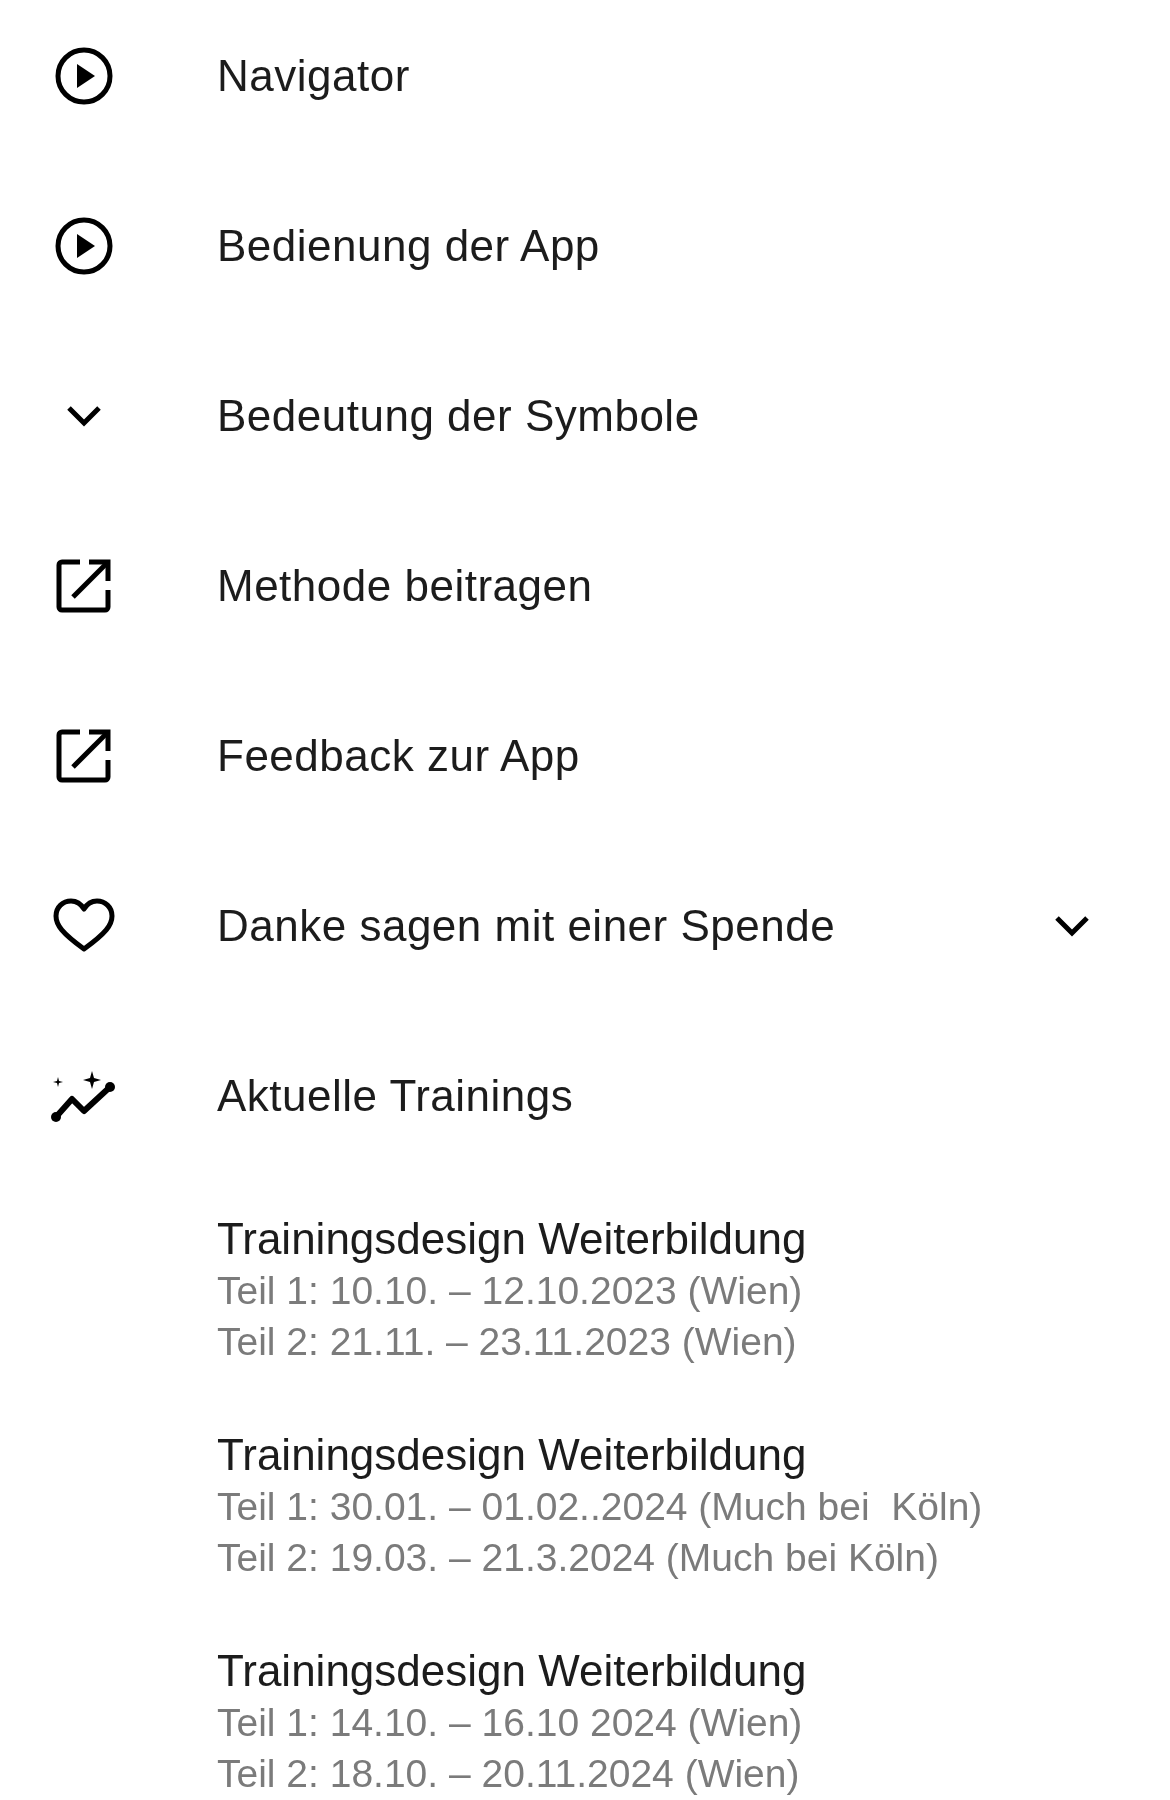 This screenshot has width=1170, height=1800. What do you see at coordinates (578, 1558) in the screenshot?
I see `training-date: Teil 2: 19.03. – 21.3.2024 (Much bei Köln)` at bounding box center [578, 1558].